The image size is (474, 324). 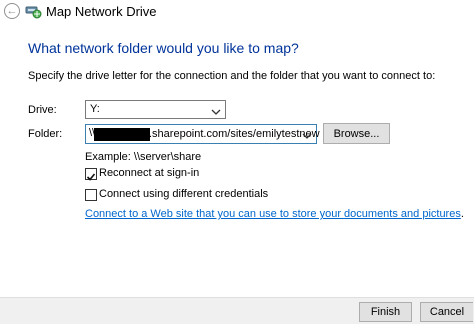 What do you see at coordinates (95, 109) in the screenshot?
I see `drive-value: Y:` at bounding box center [95, 109].